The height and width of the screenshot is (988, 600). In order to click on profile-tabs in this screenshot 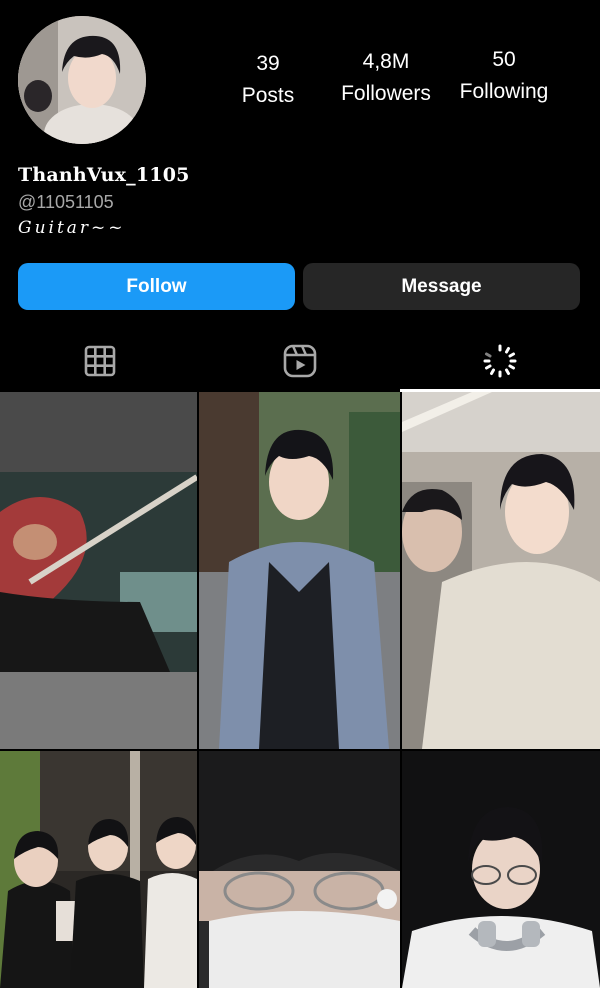, I will do `click(300, 361)`.